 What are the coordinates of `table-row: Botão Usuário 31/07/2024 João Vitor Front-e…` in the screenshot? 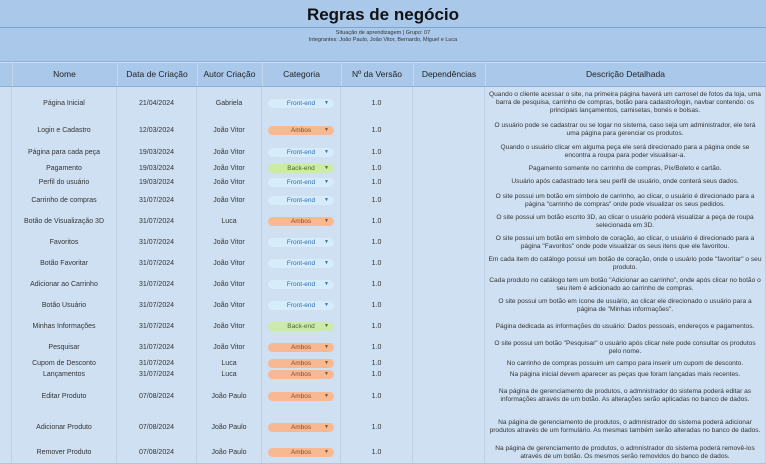 It's located at (383, 306).